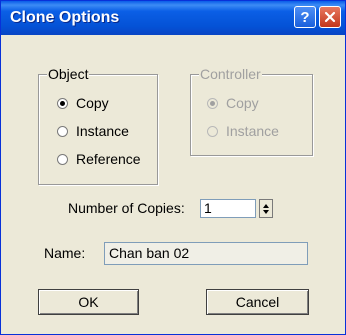  I want to click on radio-object-copy: Copy, so click(83, 103).